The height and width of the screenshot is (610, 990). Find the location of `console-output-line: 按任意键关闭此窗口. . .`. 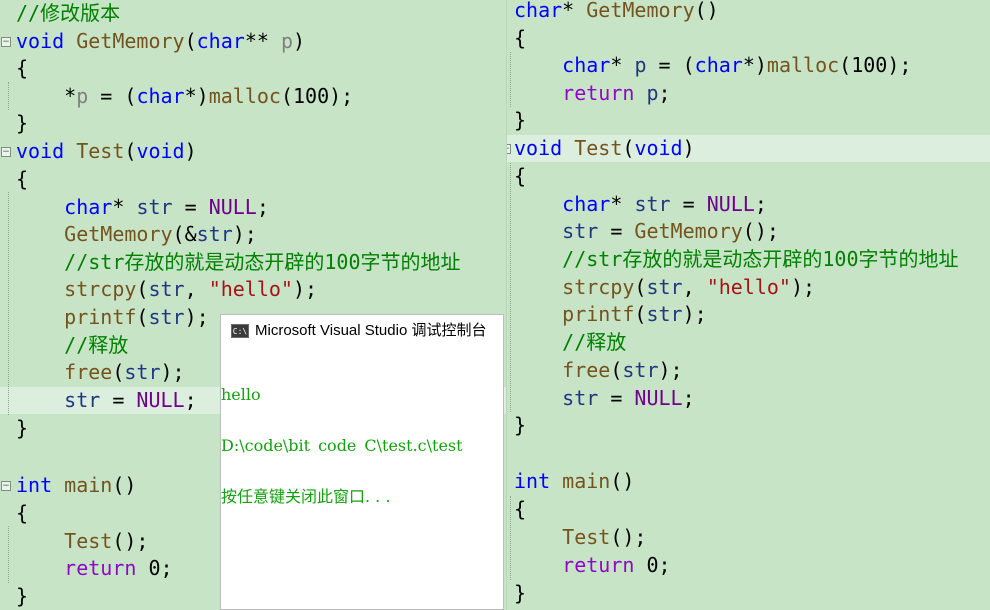

console-output-line: 按任意键关闭此窗口. . . is located at coordinates (306, 496).